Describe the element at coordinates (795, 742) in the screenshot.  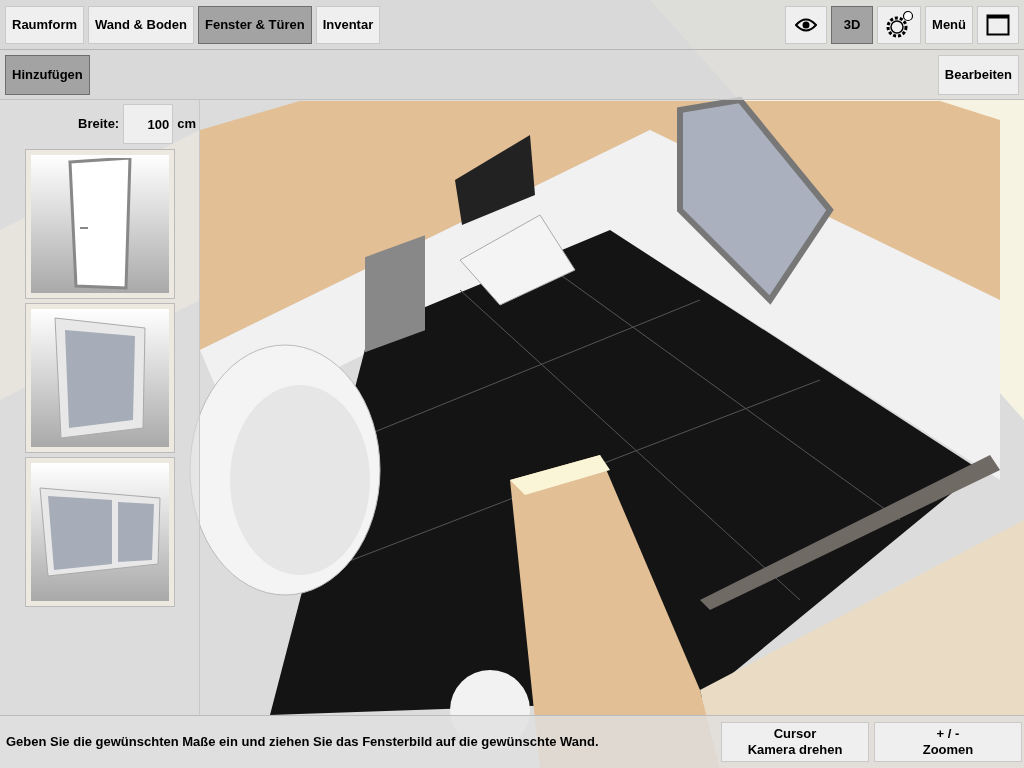
I see `control-button: Cursor Kamera drehen` at that location.